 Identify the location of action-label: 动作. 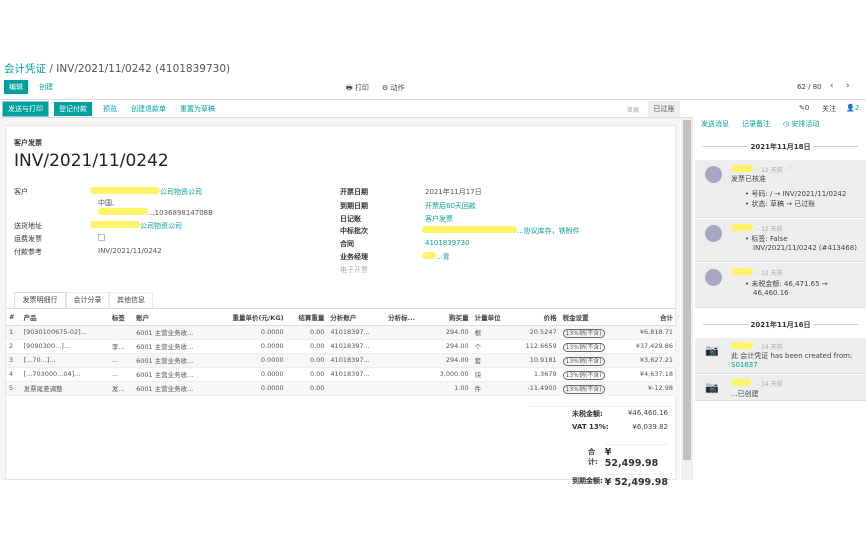
(397, 88).